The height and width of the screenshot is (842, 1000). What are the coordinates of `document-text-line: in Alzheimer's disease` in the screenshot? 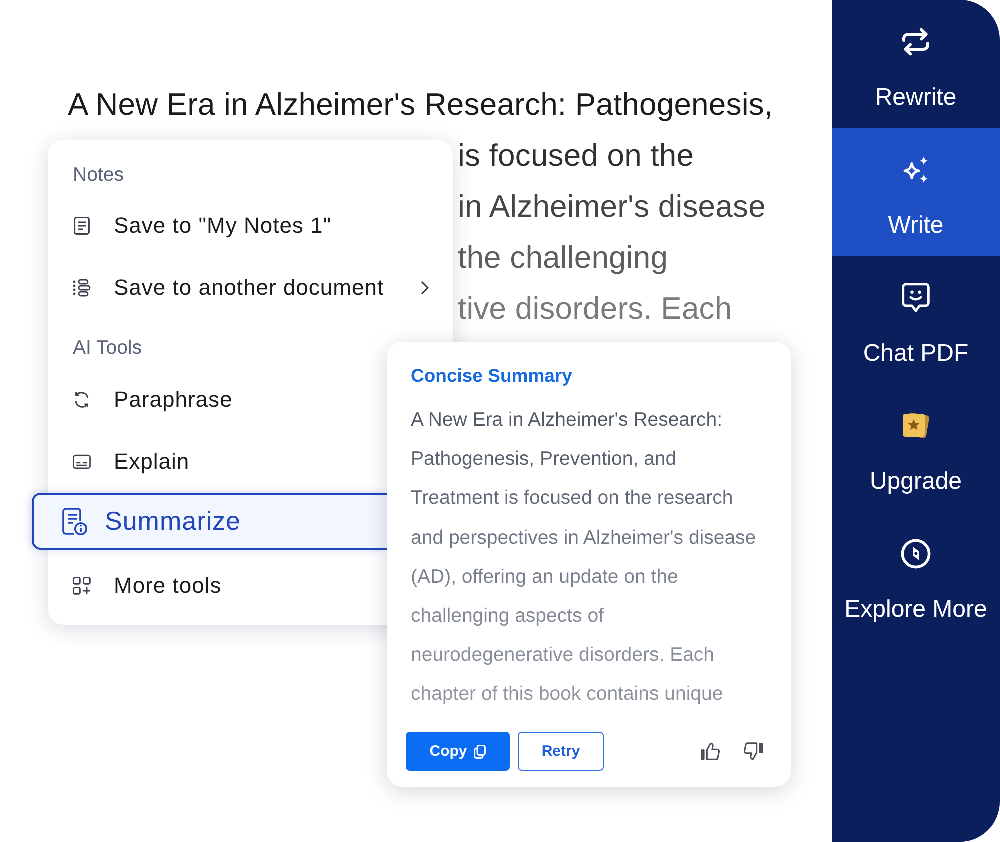 It's located at (612, 207).